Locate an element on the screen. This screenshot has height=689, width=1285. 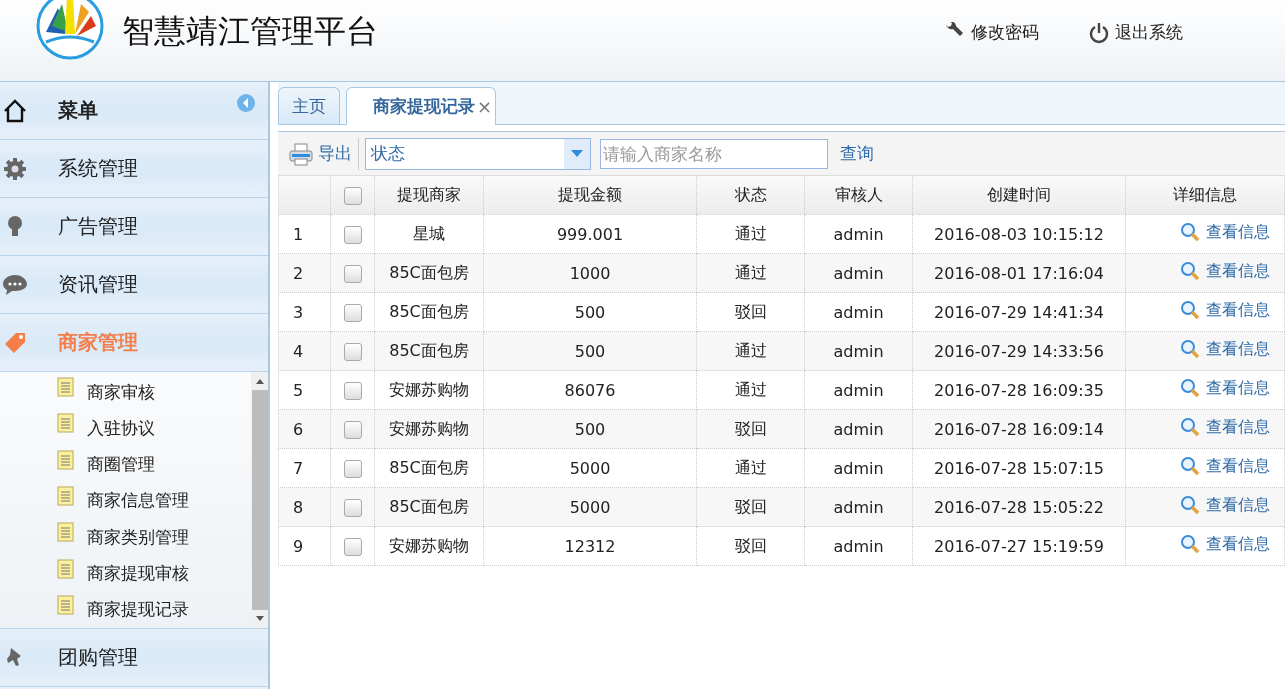
row-number: 2 is located at coordinates (304, 273).